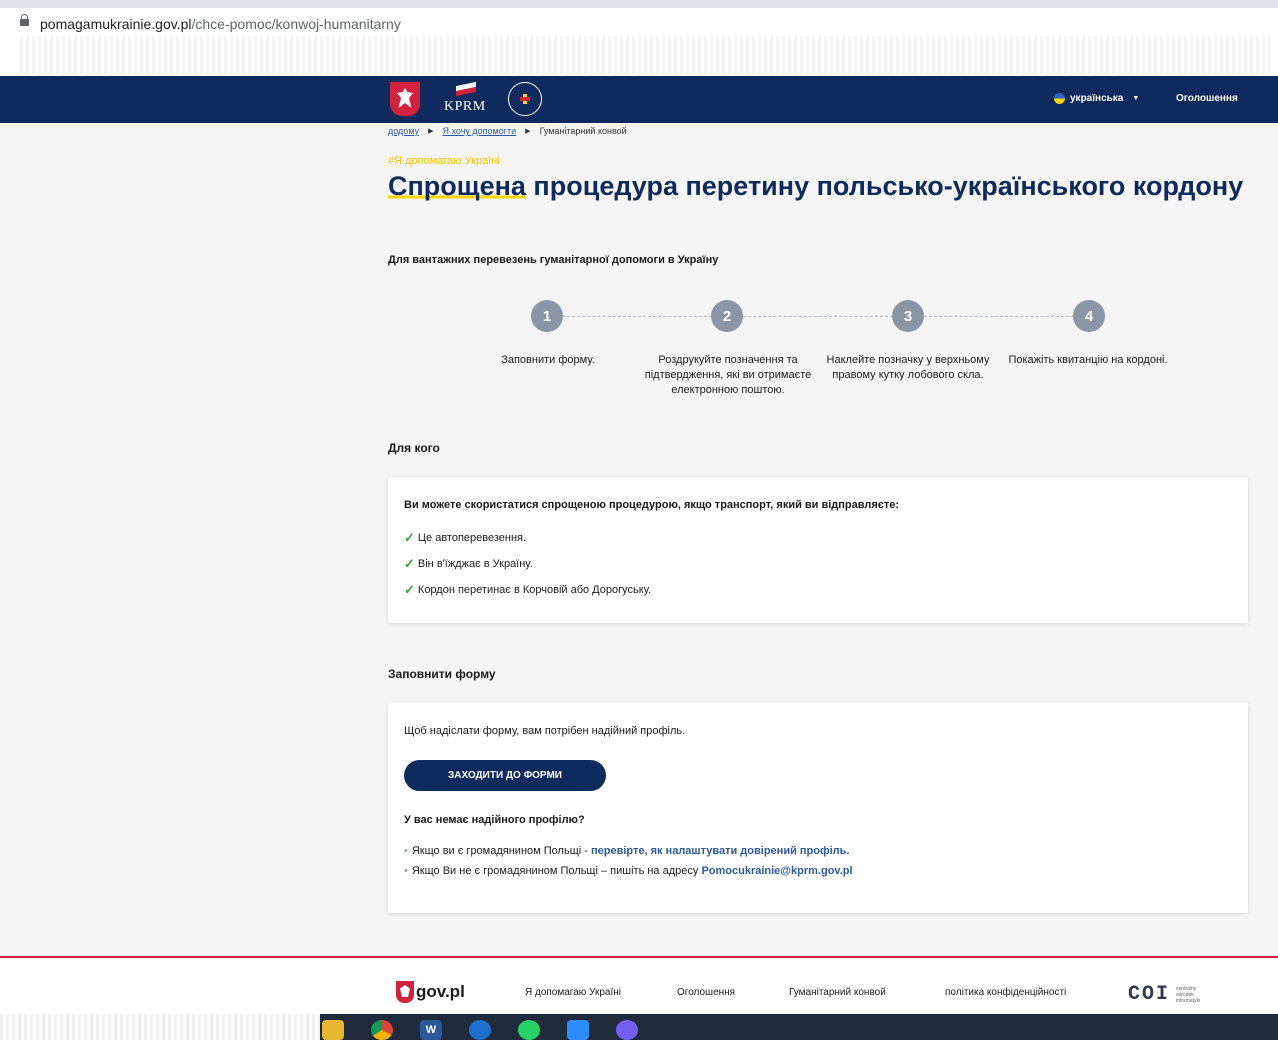 The width and height of the screenshot is (1278, 1040). I want to click on step-number-1: 1, so click(547, 316).